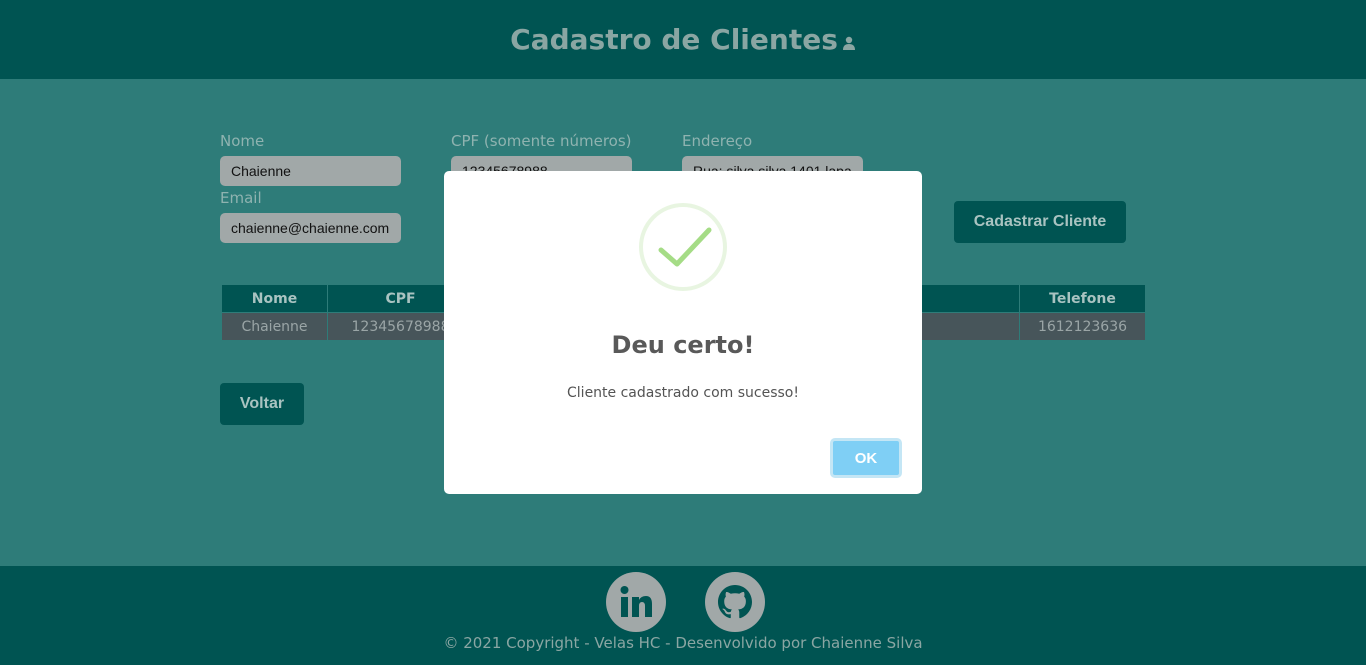 The width and height of the screenshot is (1366, 665). Describe the element at coordinates (685, 247) in the screenshot. I see `success-check-icon` at that location.